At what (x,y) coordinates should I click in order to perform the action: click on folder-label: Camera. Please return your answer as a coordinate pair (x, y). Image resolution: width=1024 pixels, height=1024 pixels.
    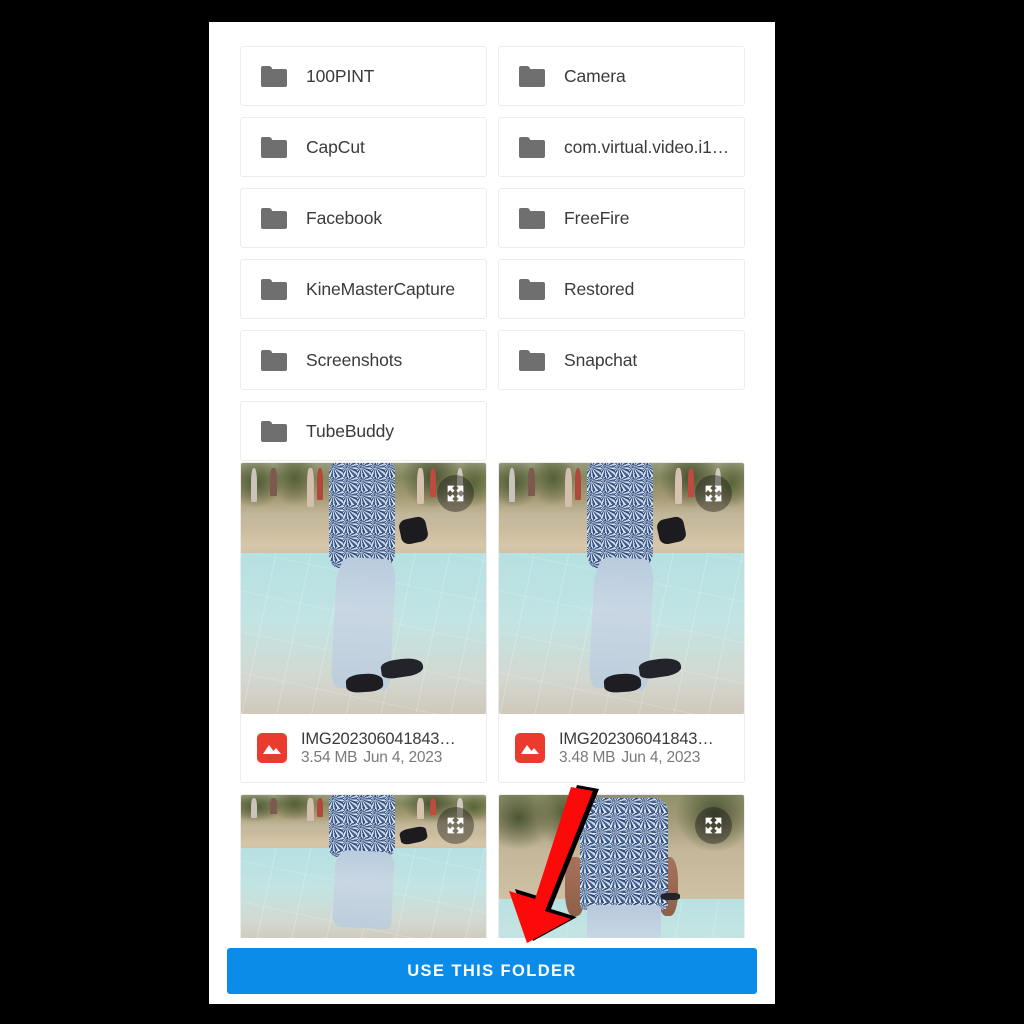
    Looking at the image, I should click on (595, 75).